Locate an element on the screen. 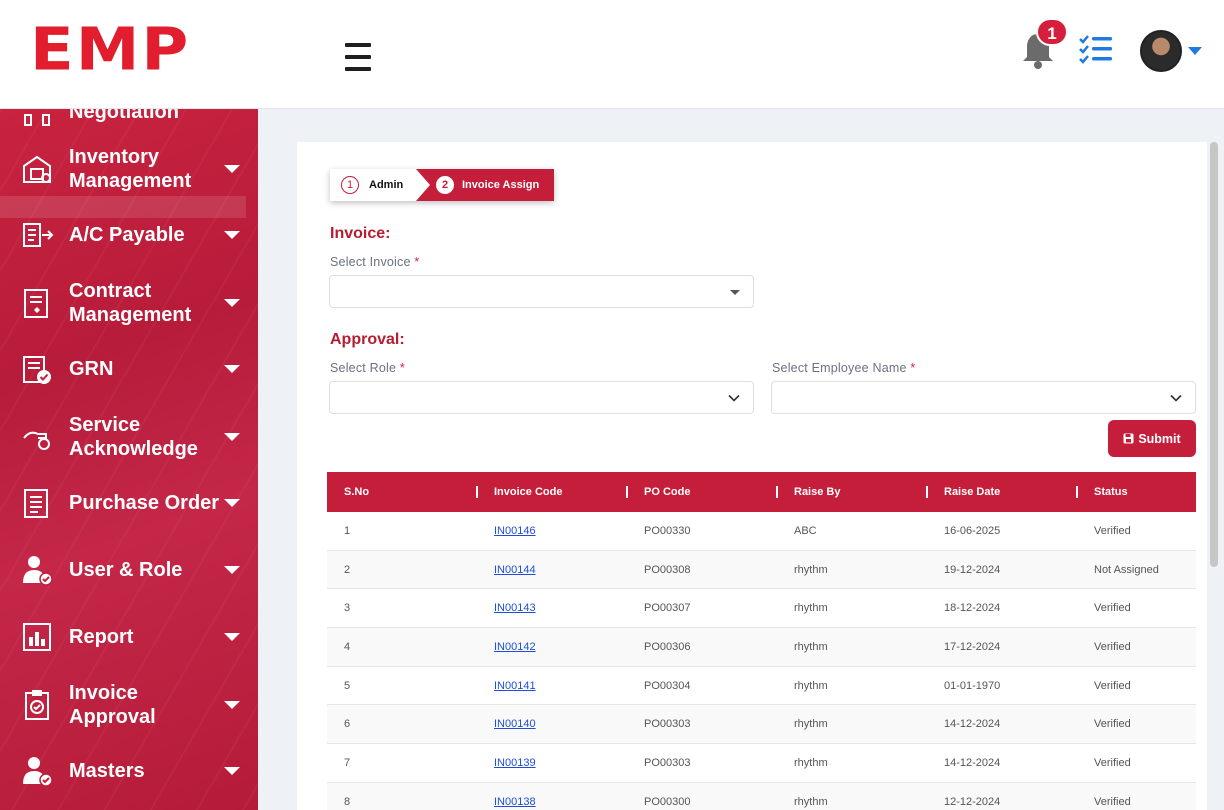  sidebar-item-invoice-approval: Invoice Approval is located at coordinates (129, 707).